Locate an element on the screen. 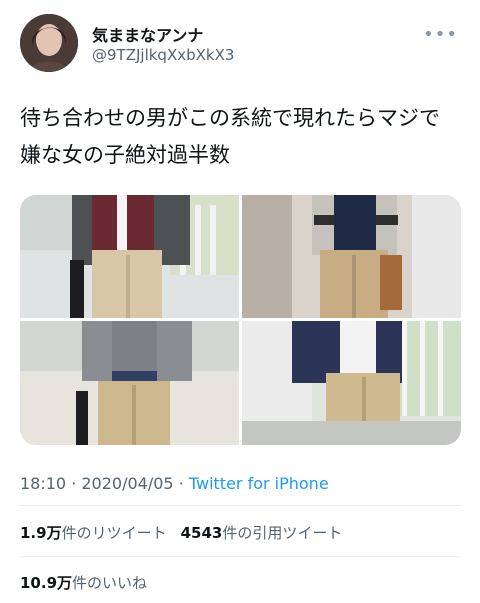  retweets-count: 1.9万 is located at coordinates (41, 533).